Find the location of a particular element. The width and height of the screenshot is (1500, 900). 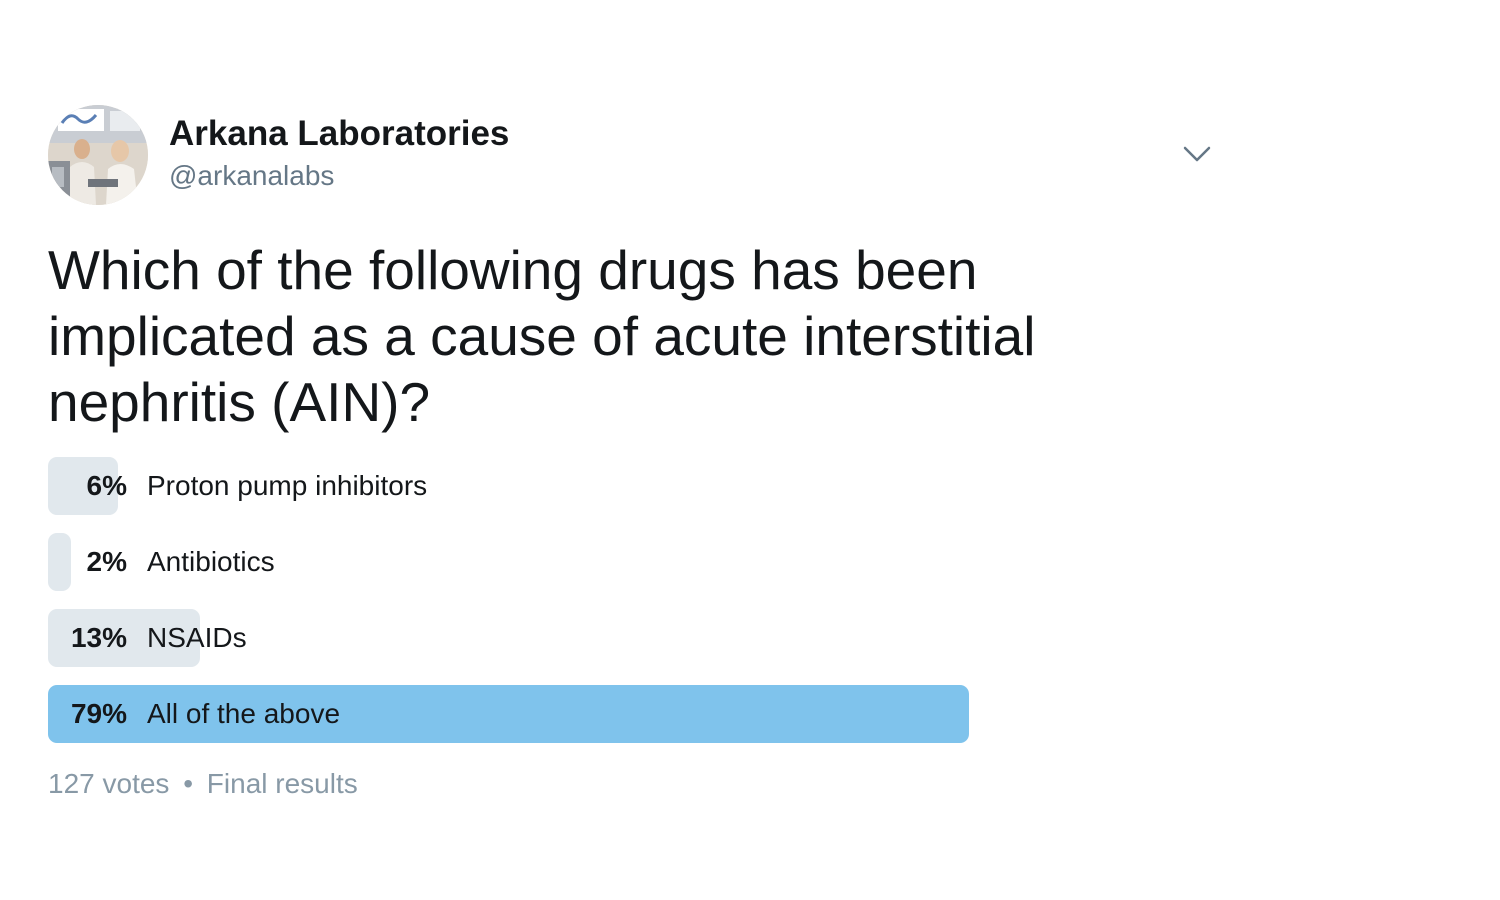

avatar is located at coordinates (98, 155).